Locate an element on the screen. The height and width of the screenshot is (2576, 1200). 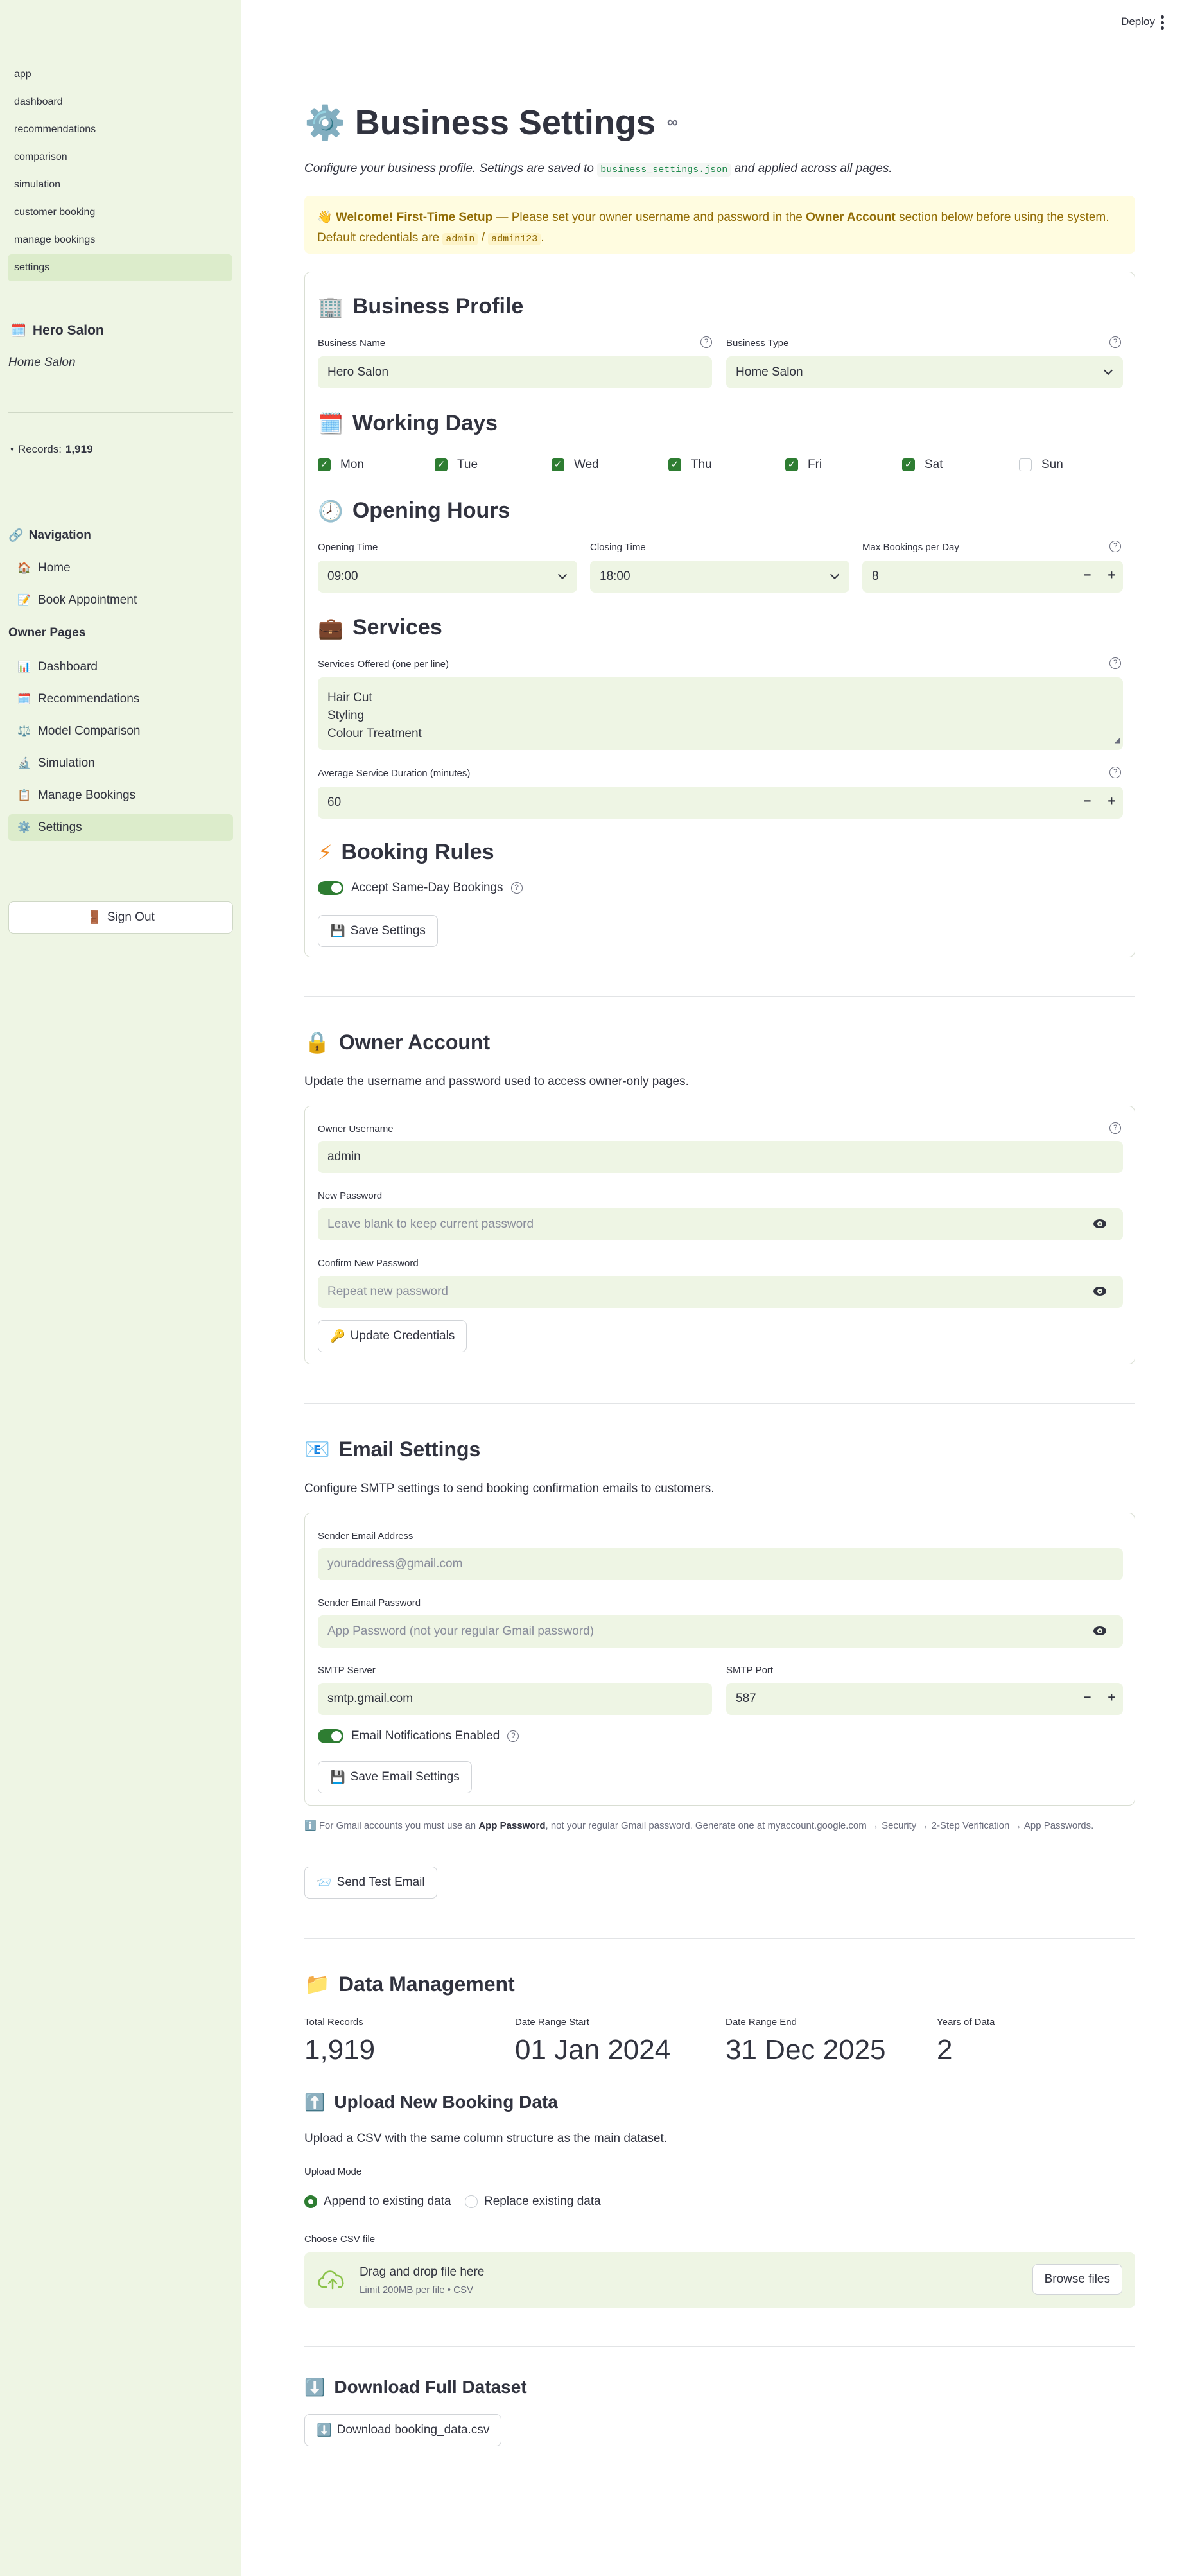
day-checkbox-wed: ✓ Wed is located at coordinates (575, 465).